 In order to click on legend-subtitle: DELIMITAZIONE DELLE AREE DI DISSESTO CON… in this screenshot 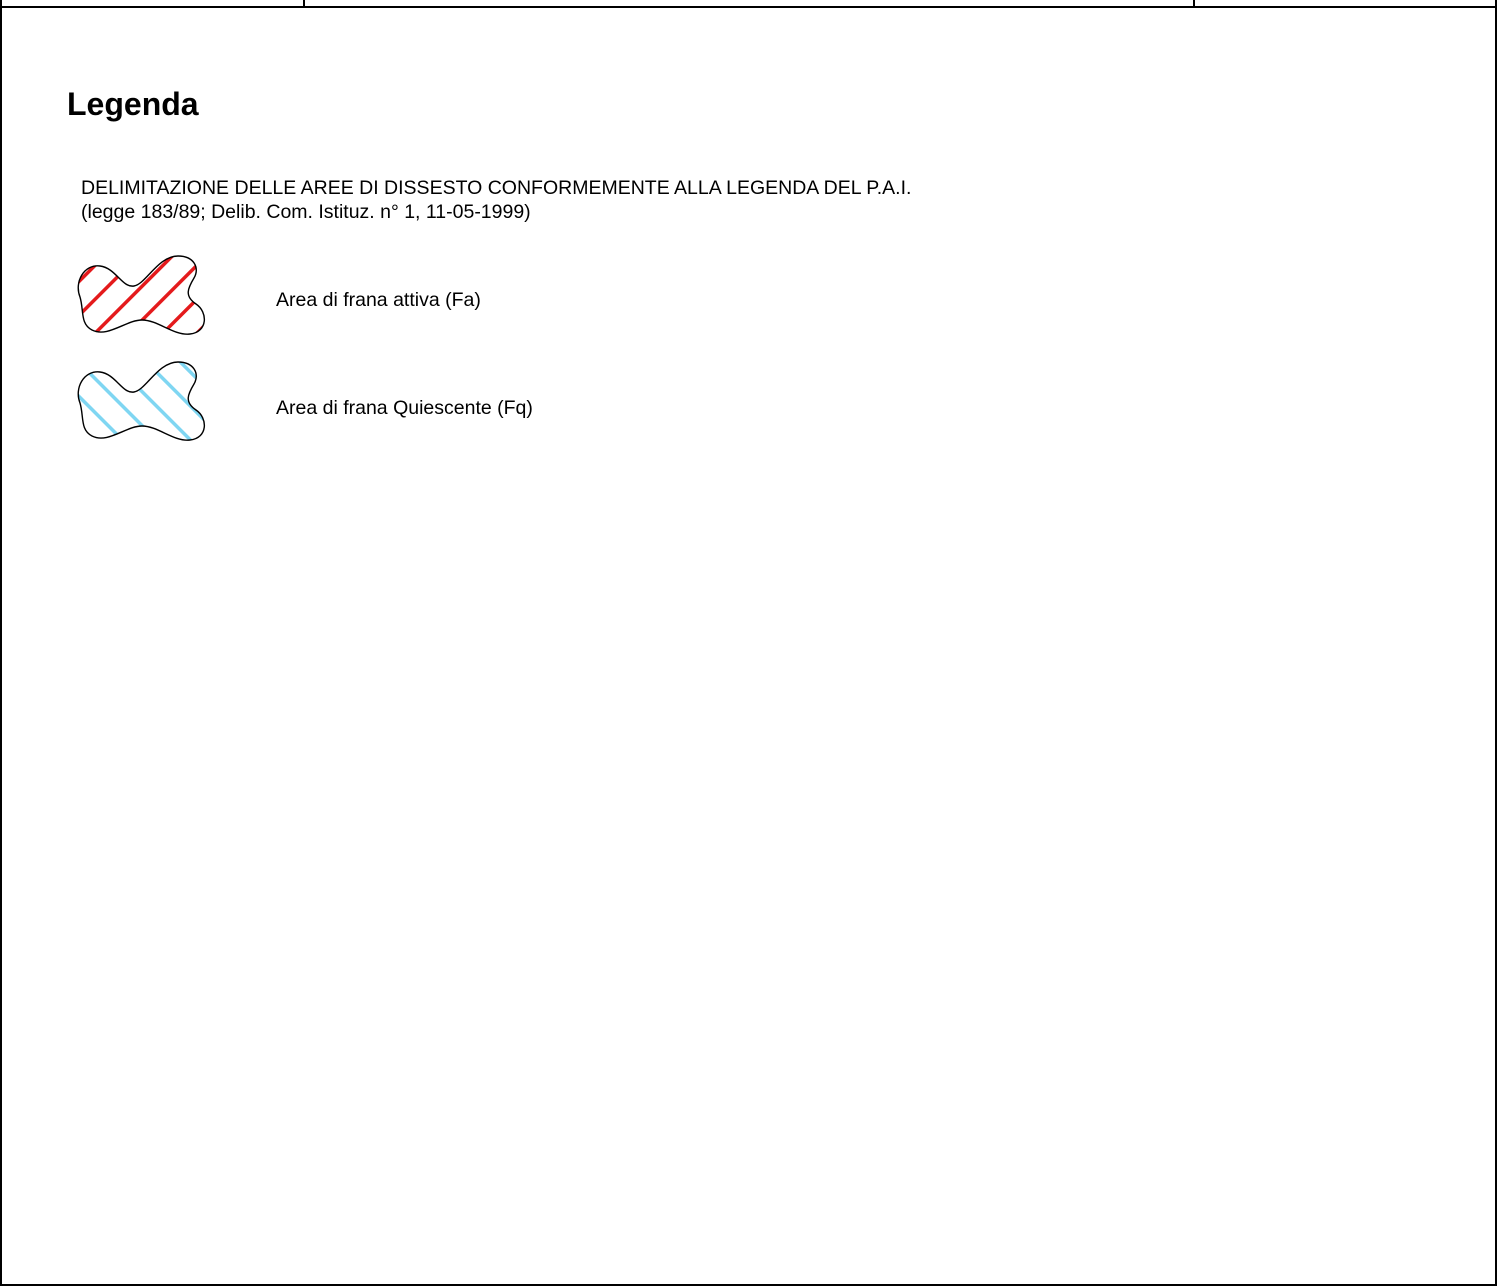, I will do `click(496, 200)`.